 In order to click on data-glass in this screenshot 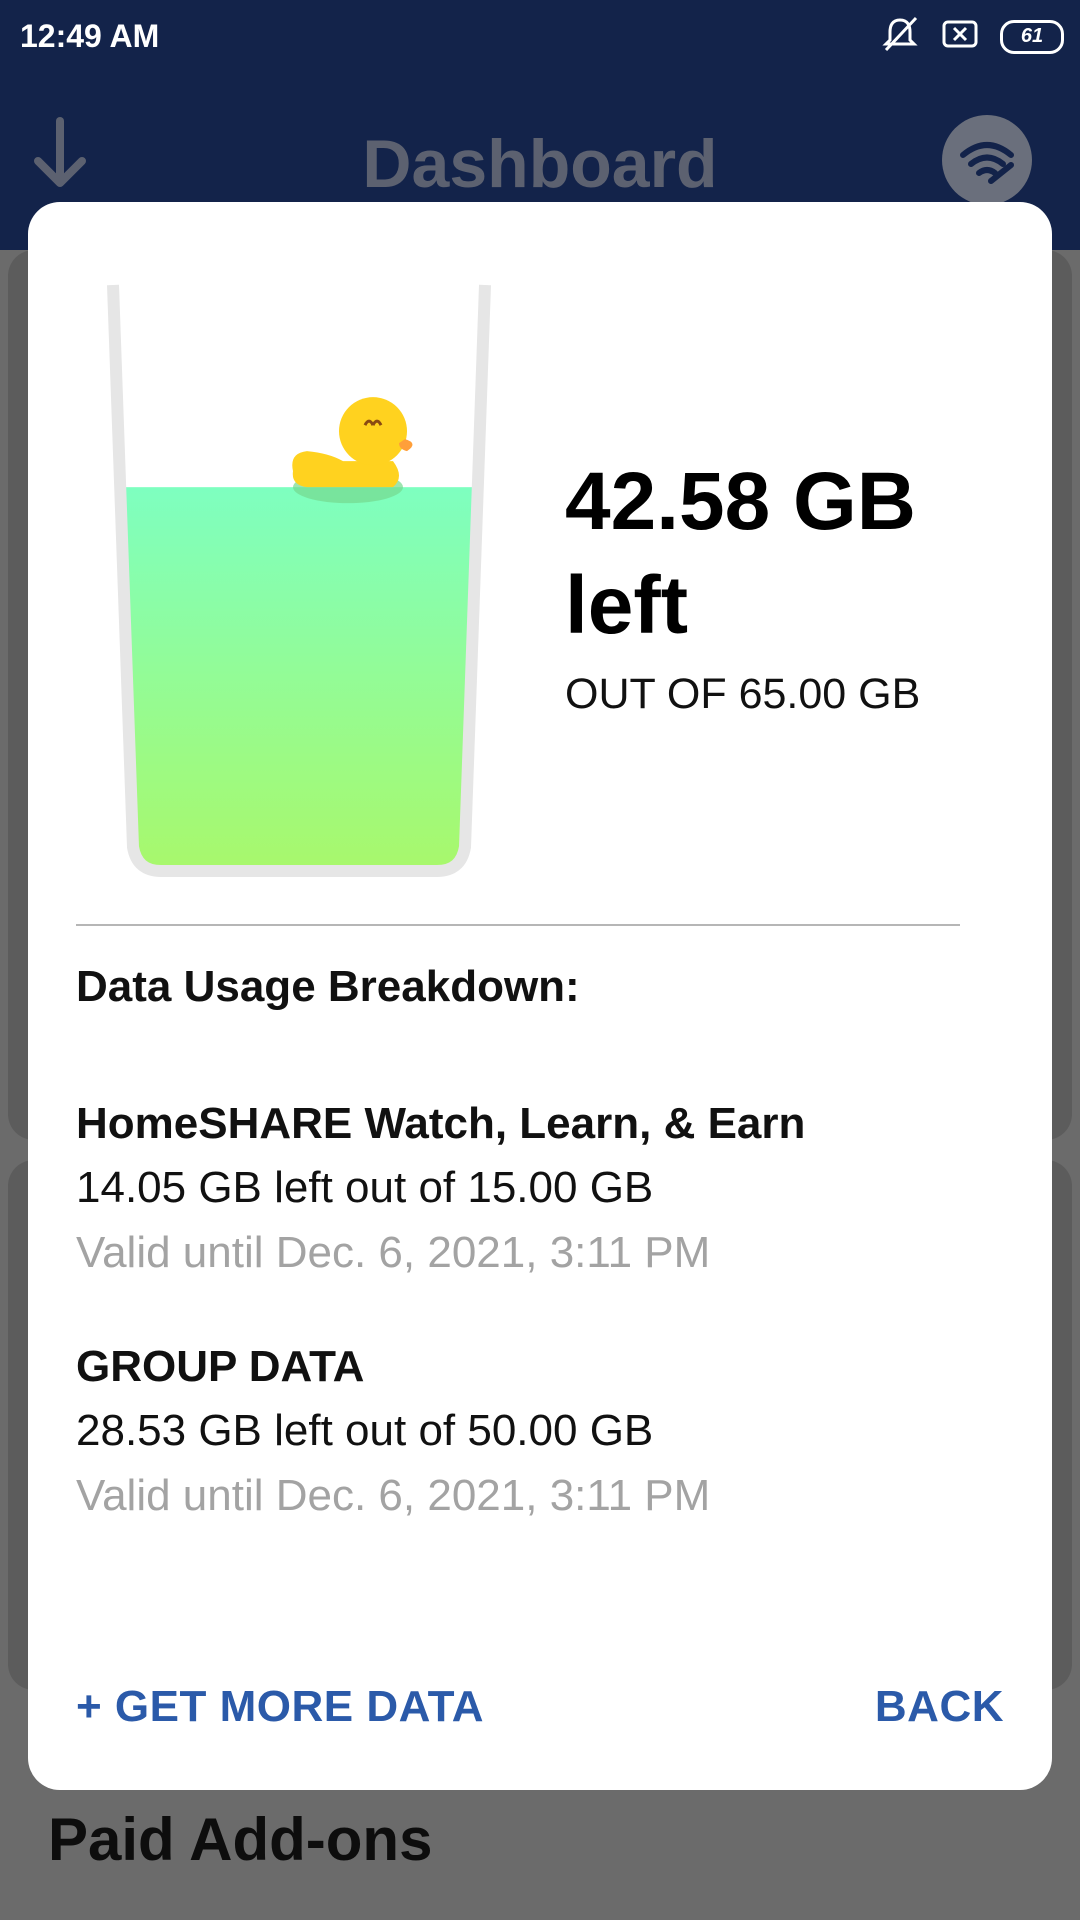, I will do `click(303, 579)`.